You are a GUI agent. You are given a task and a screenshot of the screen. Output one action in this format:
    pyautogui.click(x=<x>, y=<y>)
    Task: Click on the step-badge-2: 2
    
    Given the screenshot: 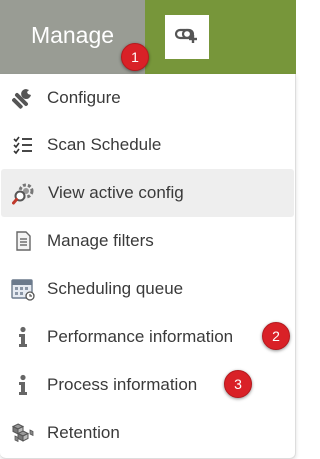 What is the action you would take?
    pyautogui.click(x=276, y=336)
    